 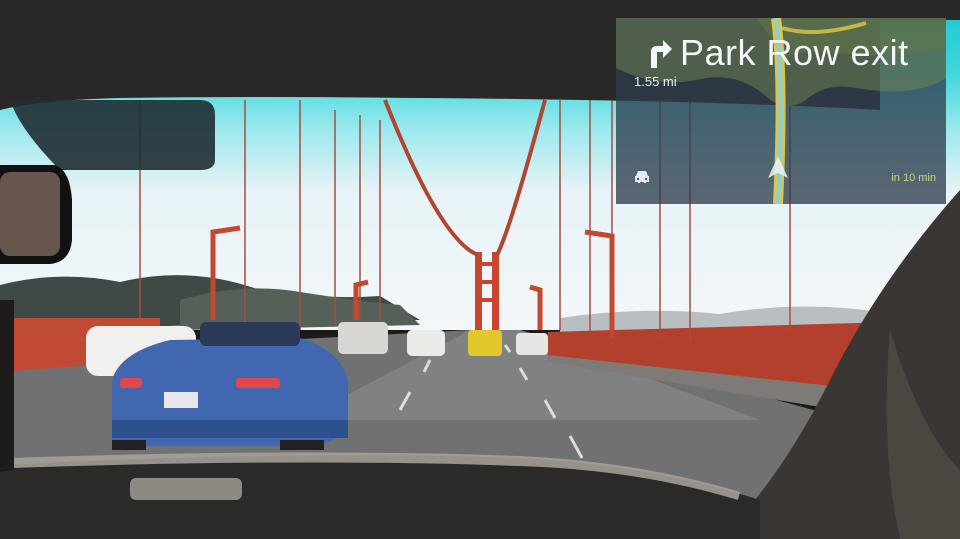 What do you see at coordinates (661, 54) in the screenshot?
I see `turn-right-icon` at bounding box center [661, 54].